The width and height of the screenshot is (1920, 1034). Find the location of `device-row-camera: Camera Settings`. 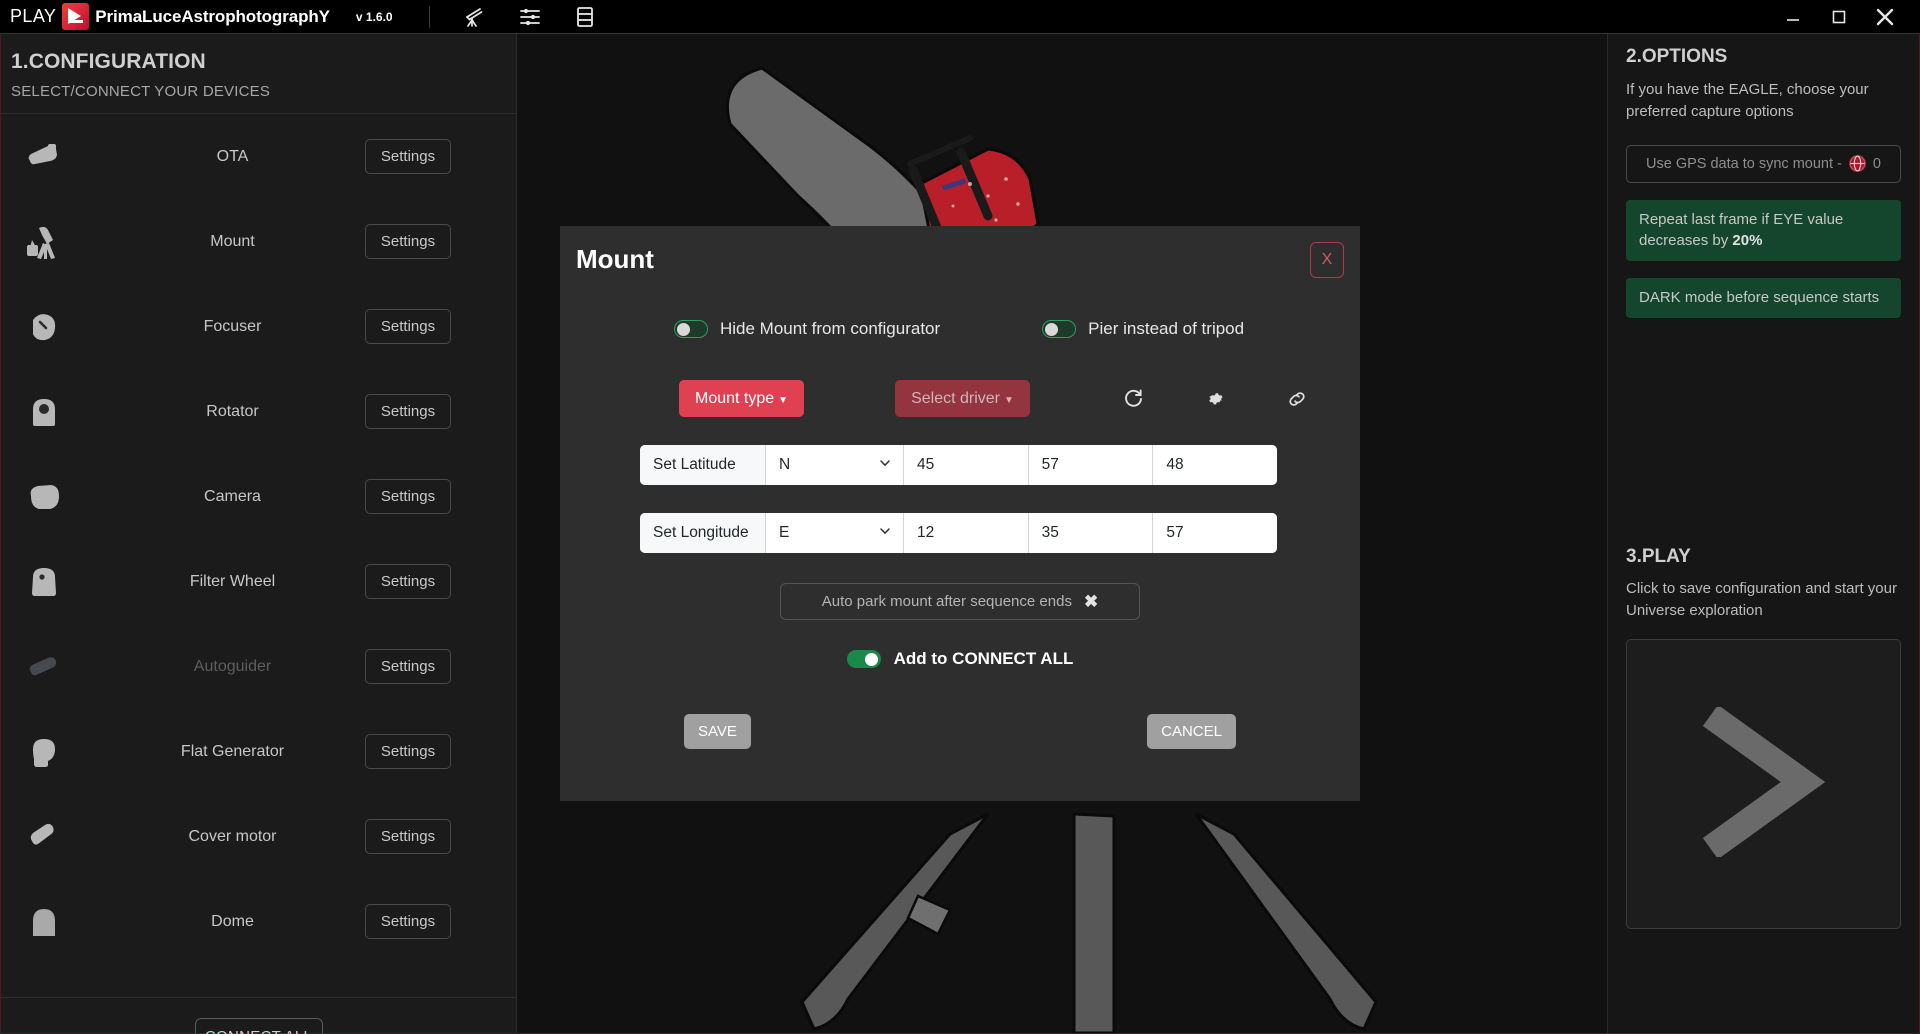

device-row-camera: Camera Settings is located at coordinates (258, 496).